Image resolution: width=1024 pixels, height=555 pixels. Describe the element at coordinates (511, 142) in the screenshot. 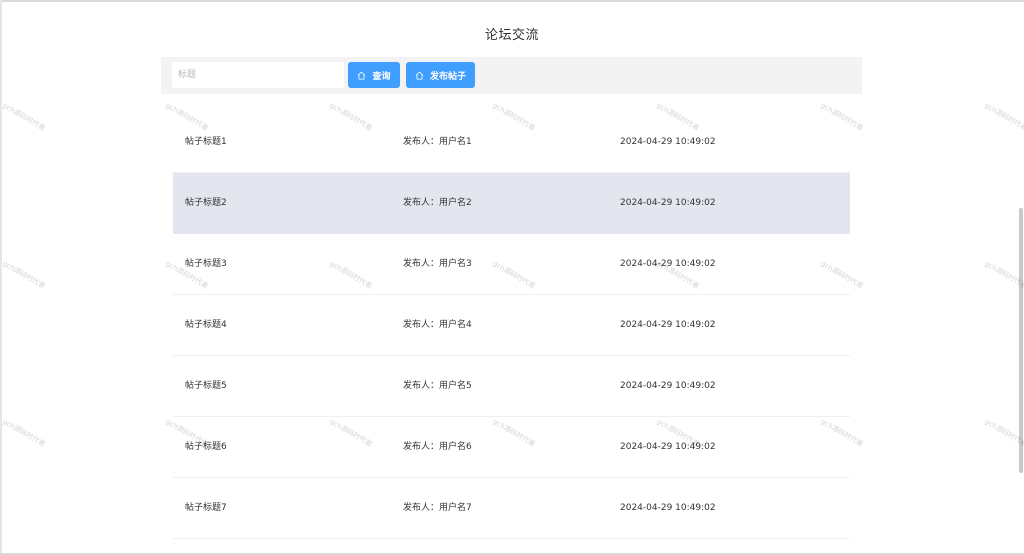

I see `post-row: 帖子标题1 发布人：用户名1 2024-04-29 10:49:02` at that location.